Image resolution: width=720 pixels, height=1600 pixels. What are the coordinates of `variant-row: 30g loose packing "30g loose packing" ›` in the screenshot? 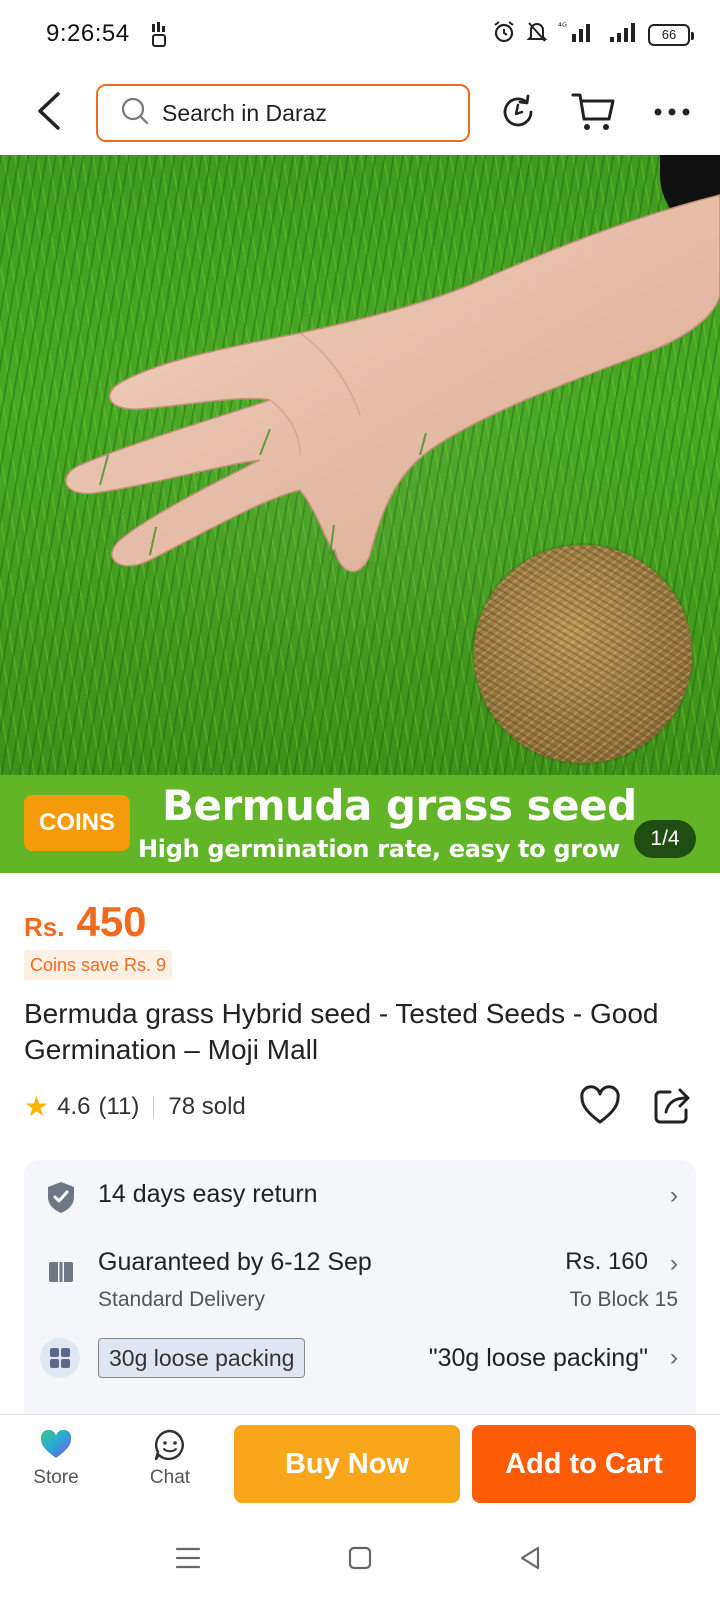 It's located at (360, 1370).